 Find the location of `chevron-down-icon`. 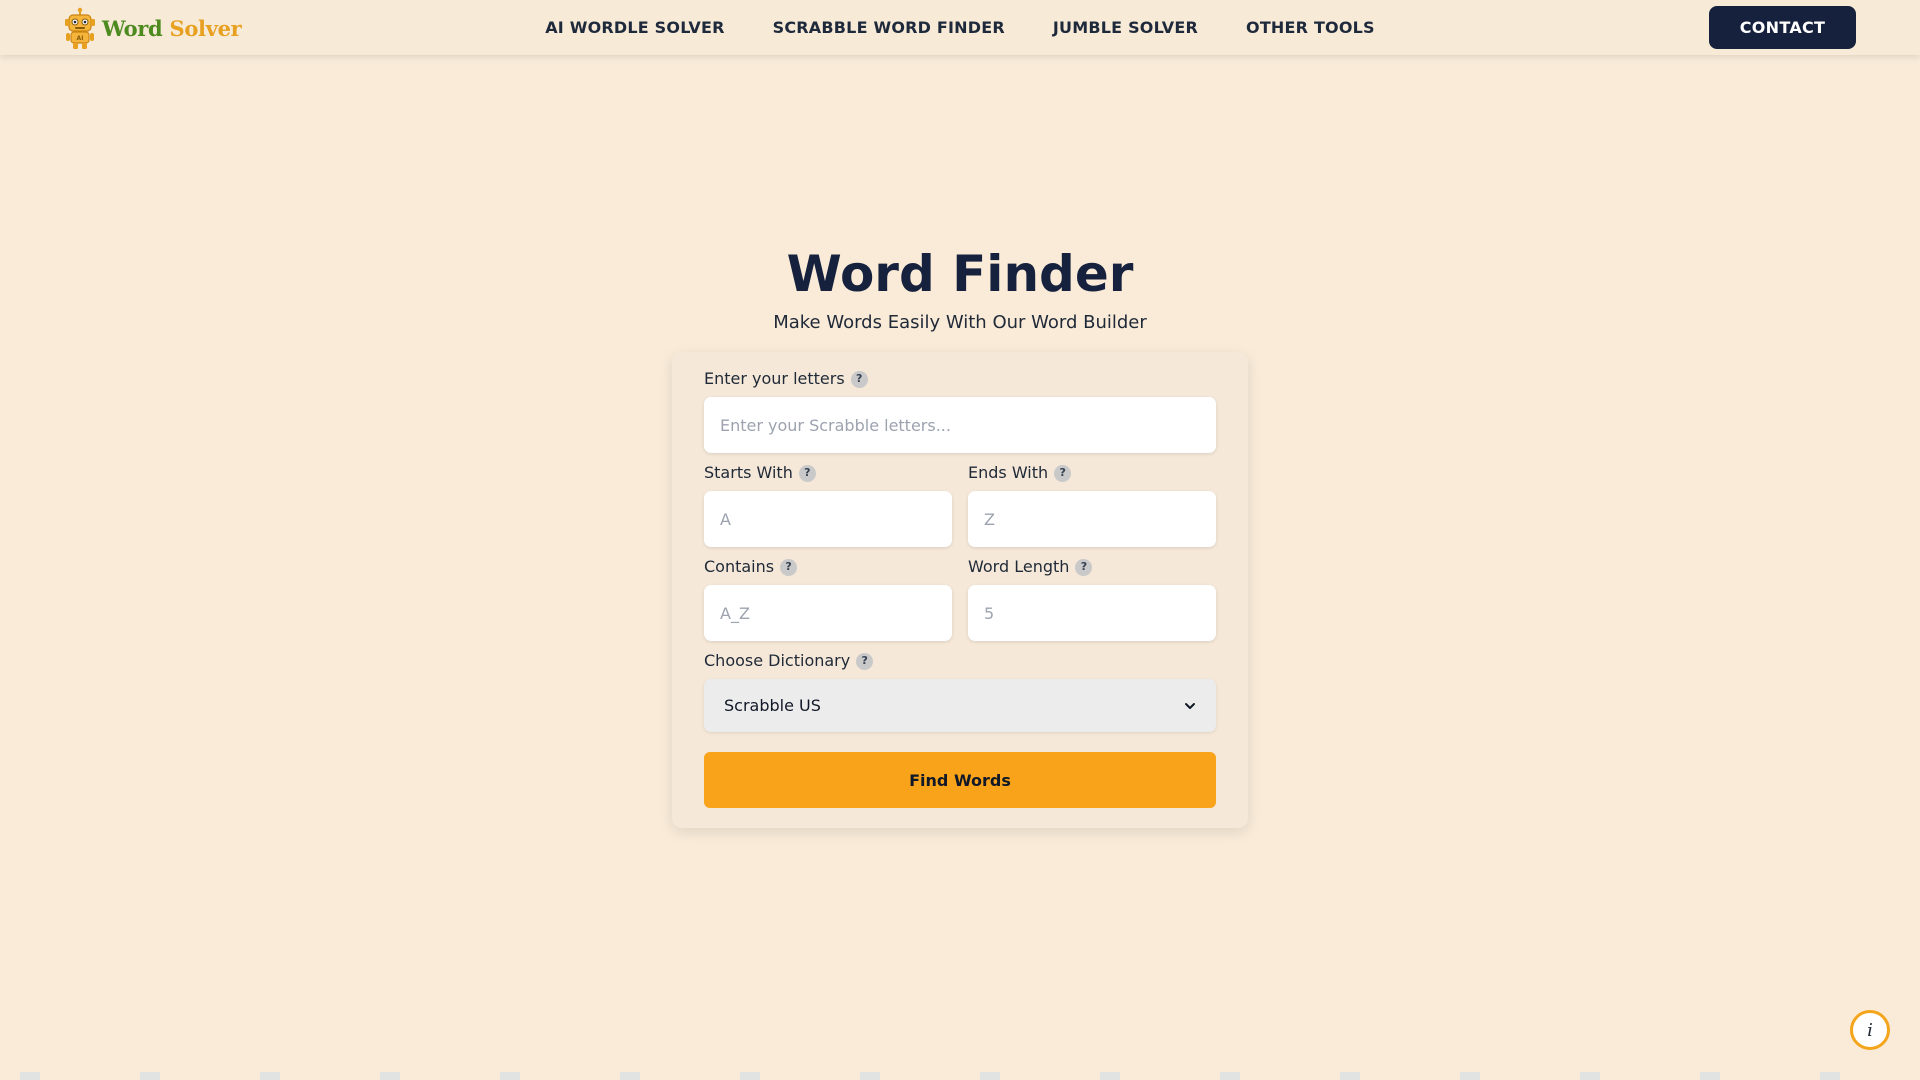

chevron-down-icon is located at coordinates (1190, 705).